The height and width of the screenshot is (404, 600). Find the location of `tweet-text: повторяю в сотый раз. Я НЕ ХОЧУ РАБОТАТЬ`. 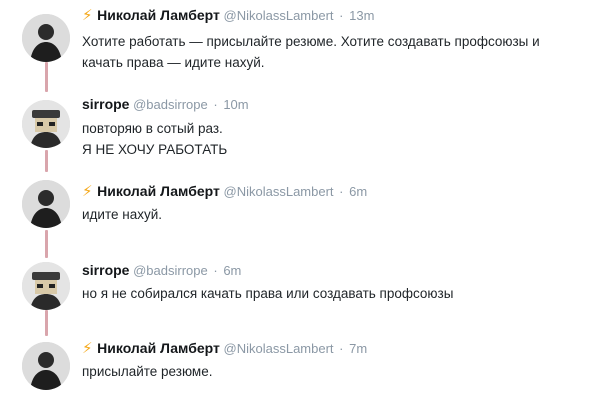

tweet-text: повторяю в сотый раз. Я НЕ ХОЧУ РАБОТАТЬ is located at coordinates (337, 139).